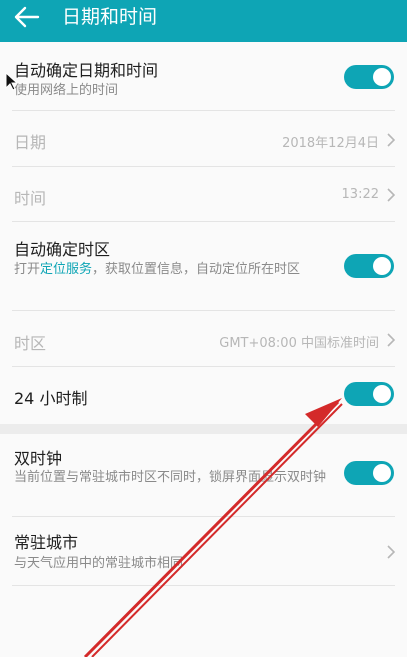  I want to click on auto-timezone-label: 自动确定时区, so click(62, 249).